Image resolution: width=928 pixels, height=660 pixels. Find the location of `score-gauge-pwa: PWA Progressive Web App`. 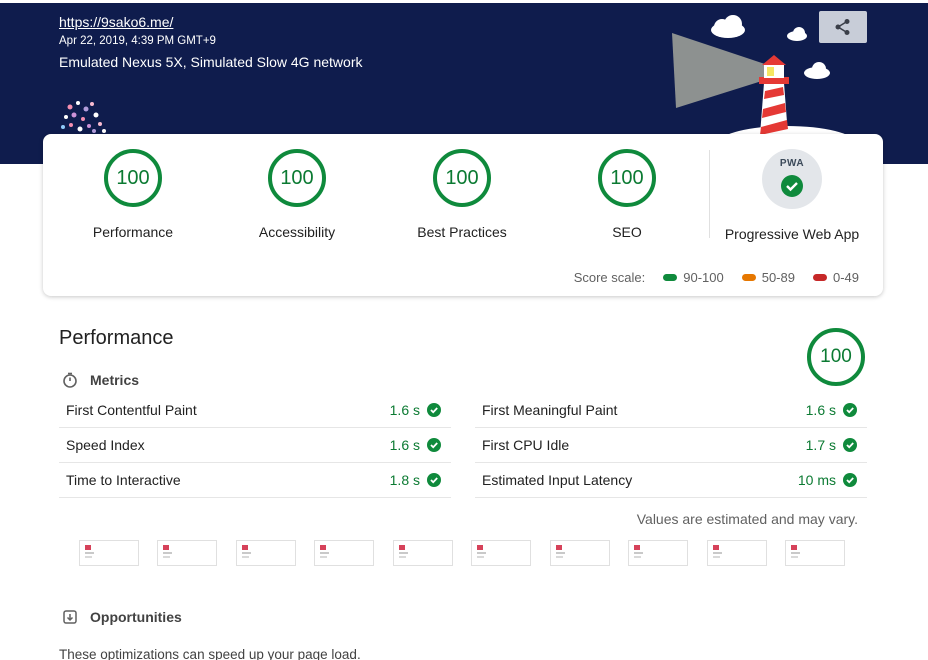

score-gauge-pwa: PWA Progressive Web App is located at coordinates (792, 195).